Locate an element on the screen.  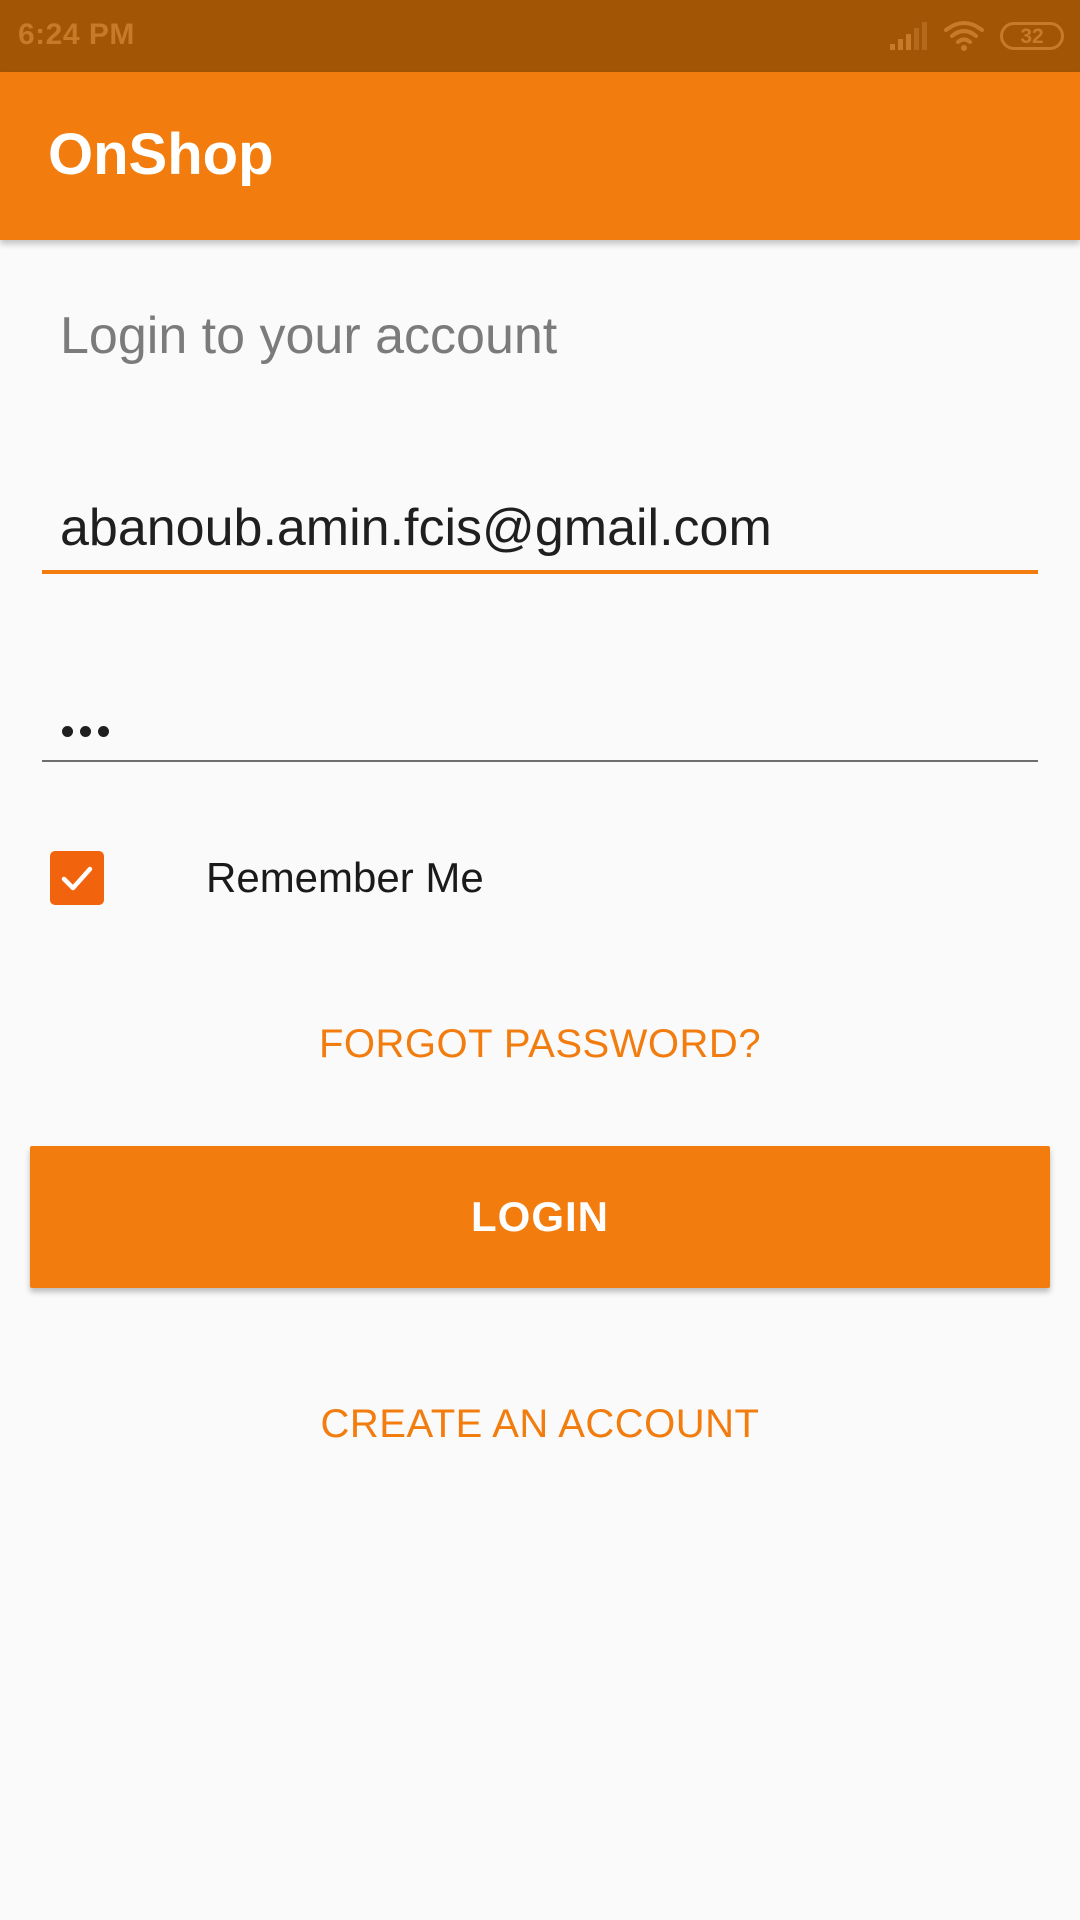
checkmark-icon is located at coordinates (77, 878).